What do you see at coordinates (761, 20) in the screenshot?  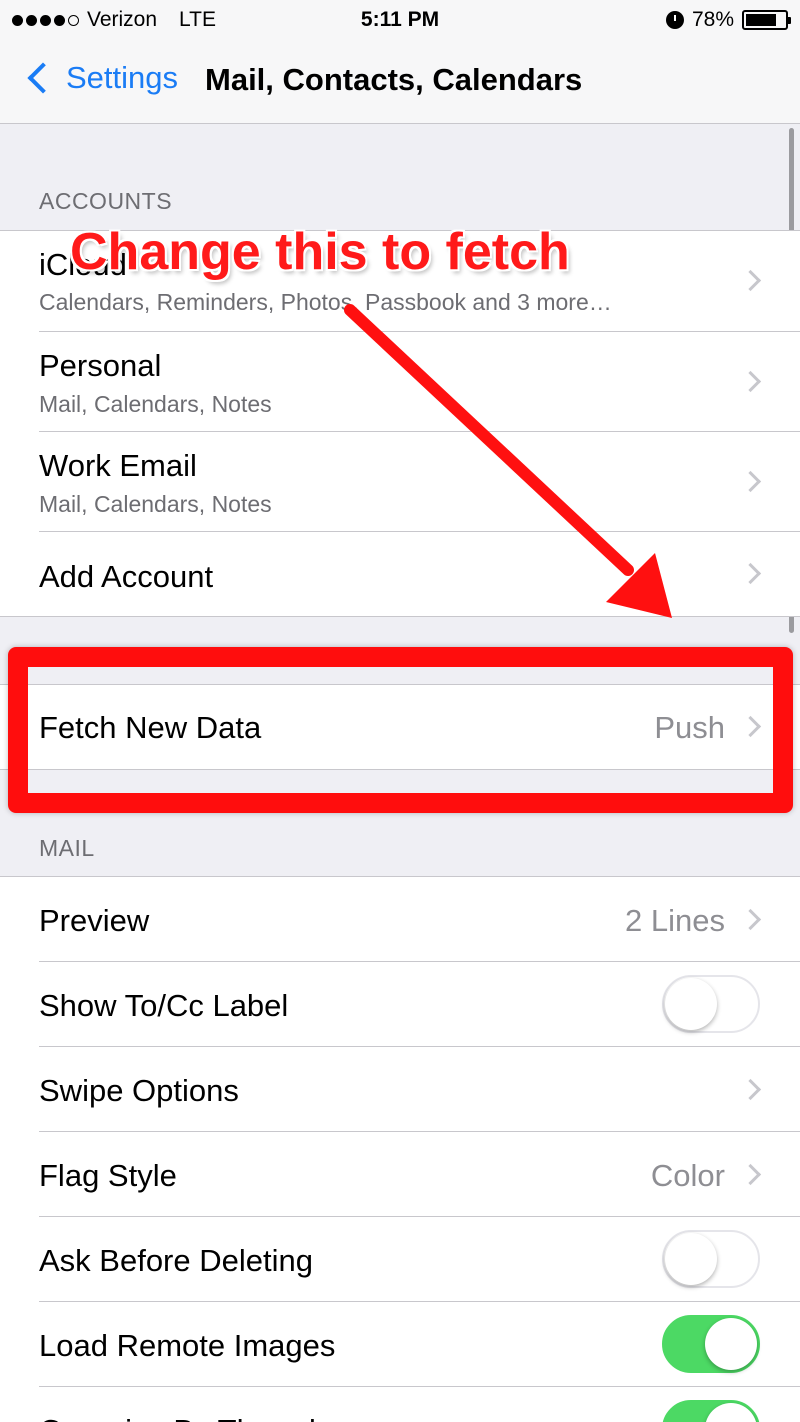 I see `battery-fill` at bounding box center [761, 20].